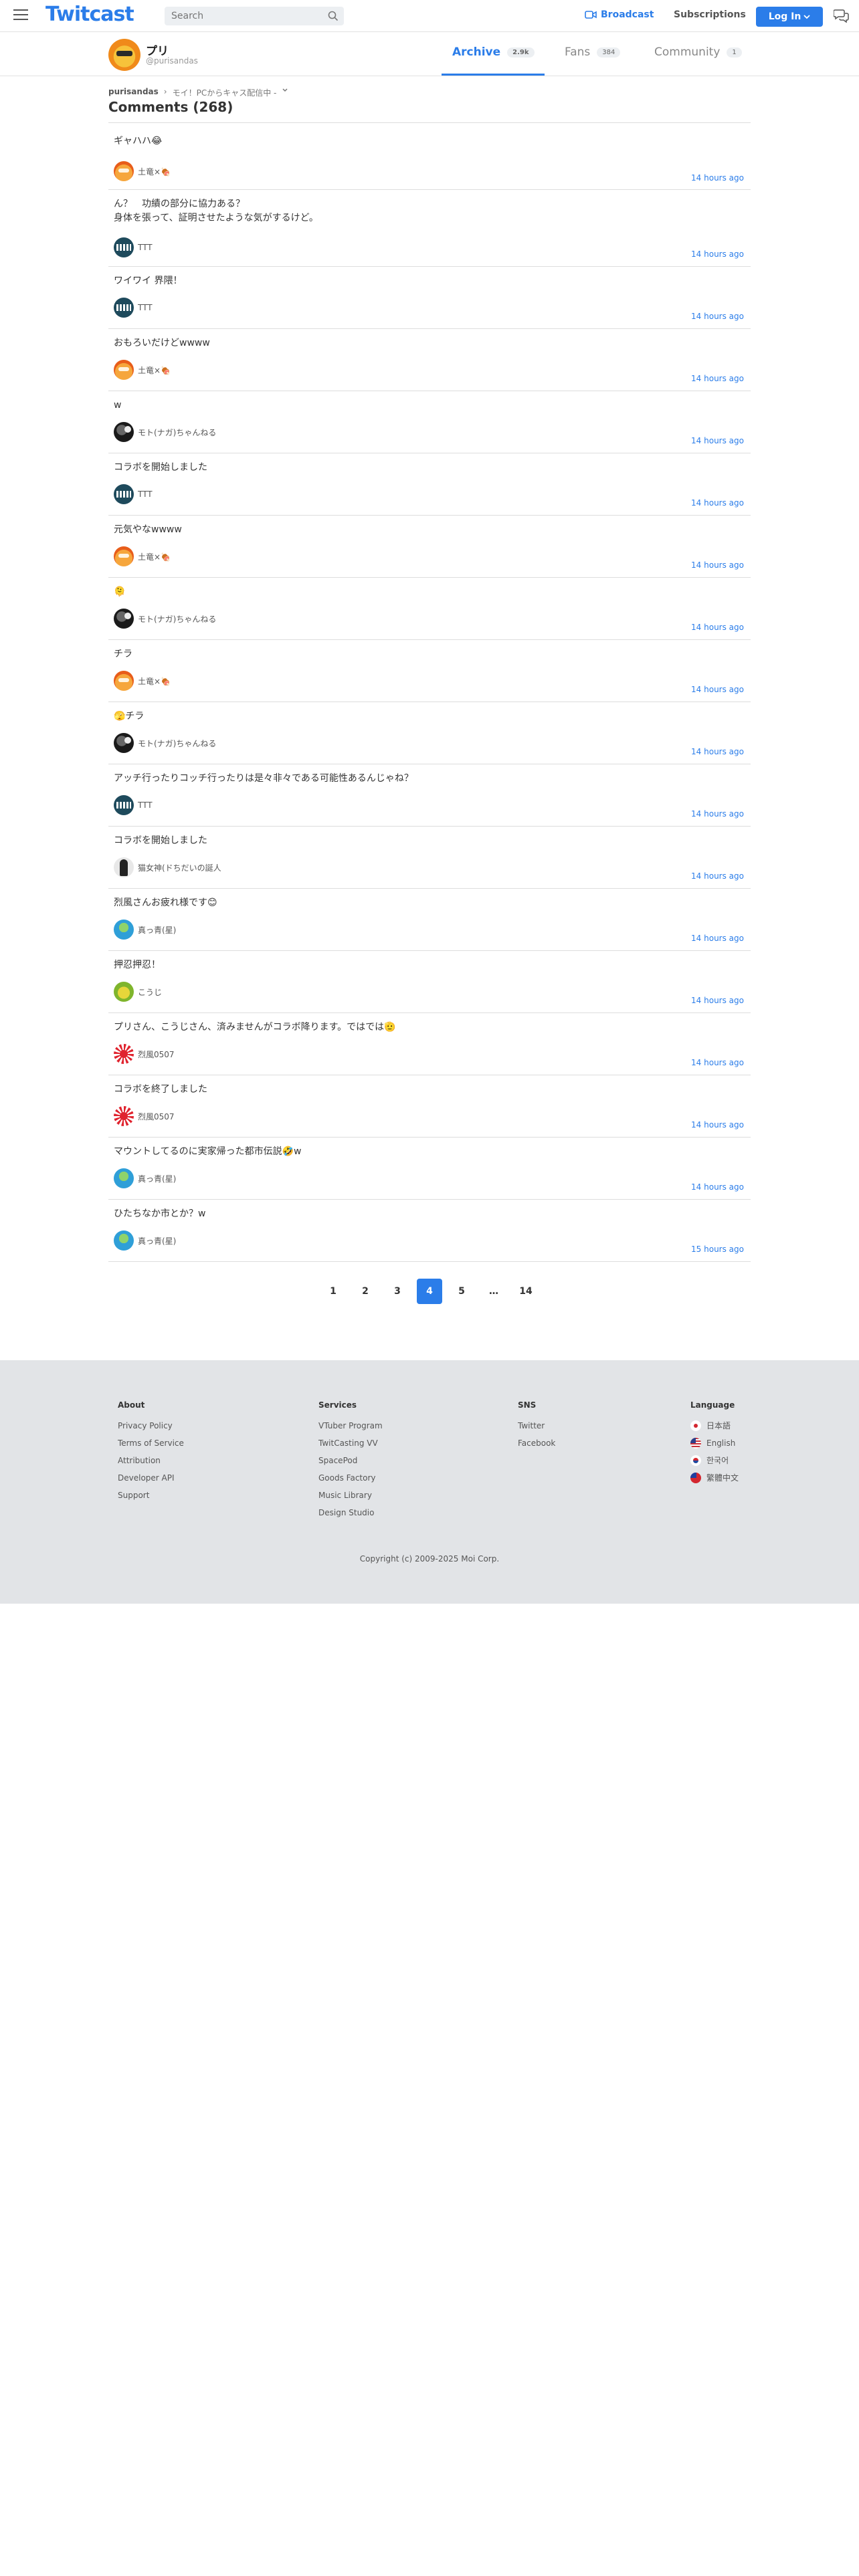 This screenshot has height=2576, width=859. Describe the element at coordinates (493, 52) in the screenshot. I see `tab-archive: Archive 2.9k` at that location.